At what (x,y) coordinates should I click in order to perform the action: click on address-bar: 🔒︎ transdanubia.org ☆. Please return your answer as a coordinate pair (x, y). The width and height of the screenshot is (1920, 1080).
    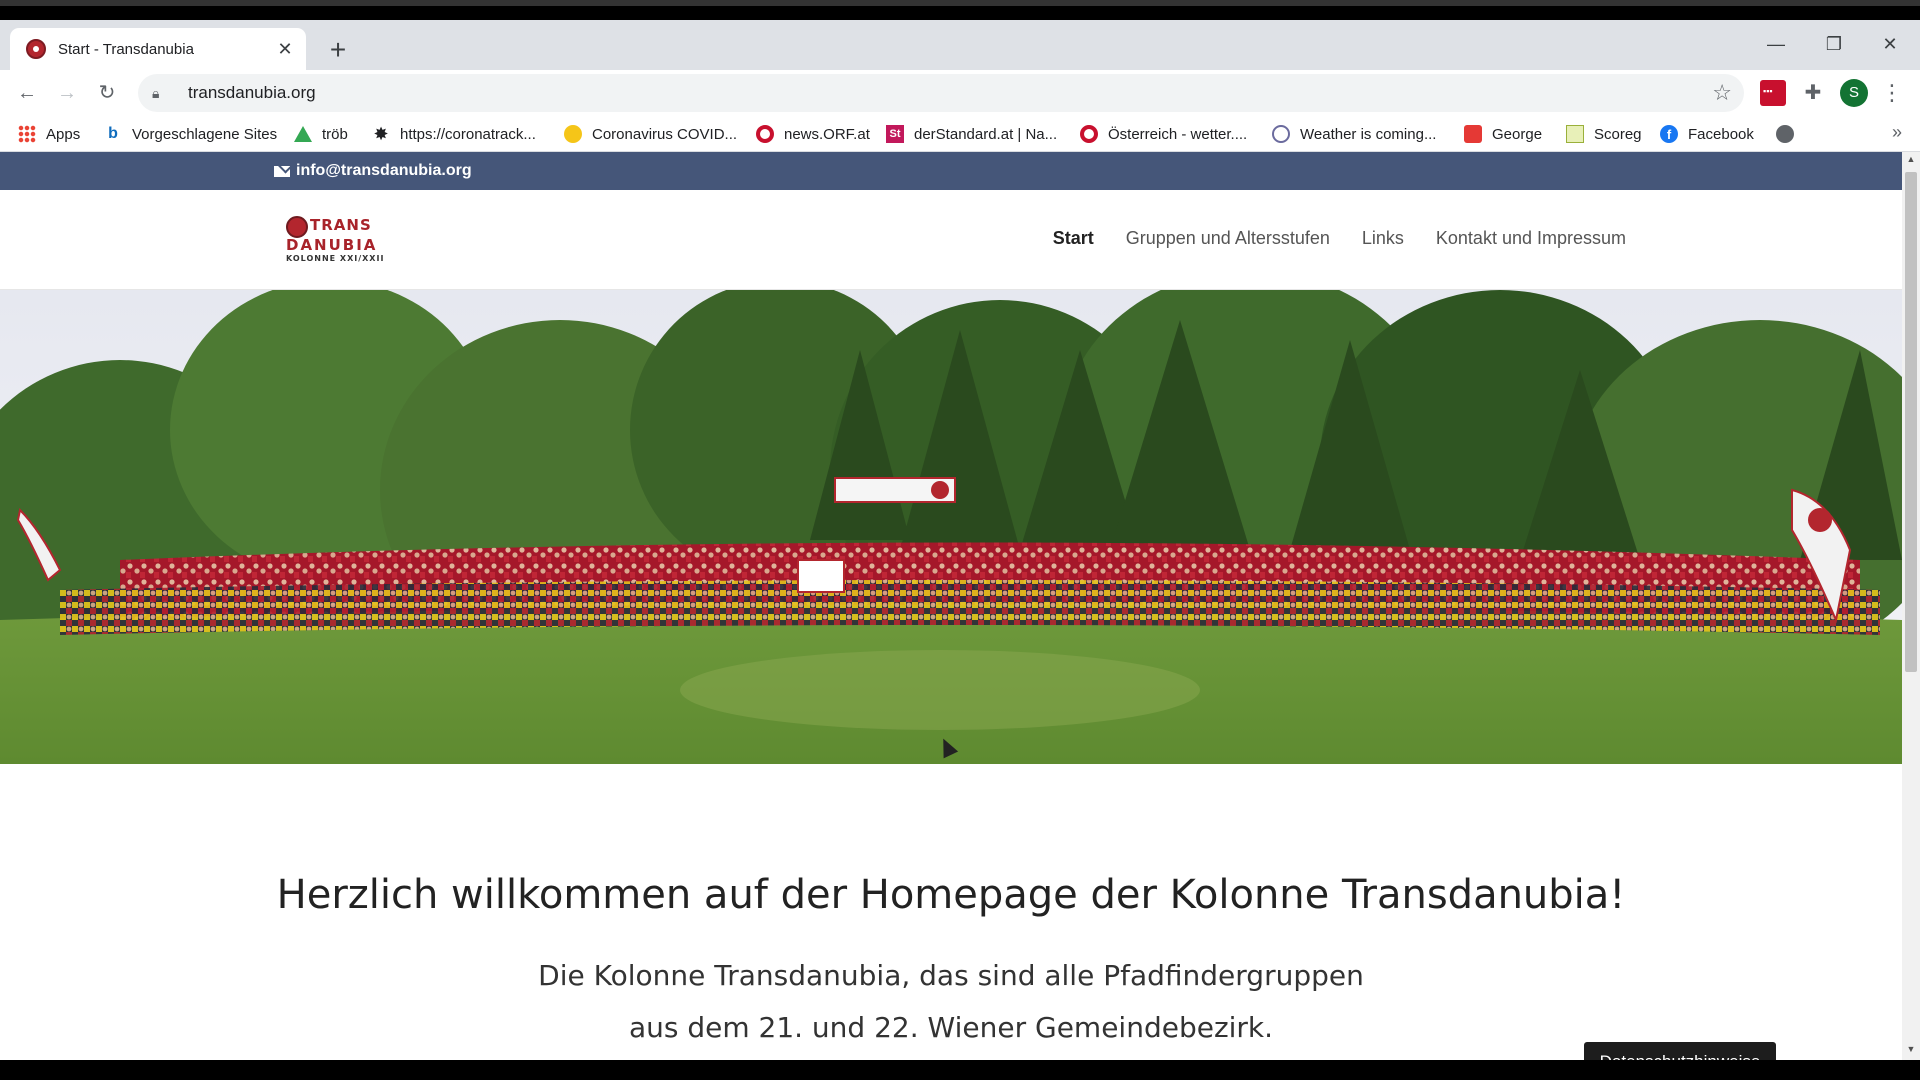
    Looking at the image, I should click on (941, 93).